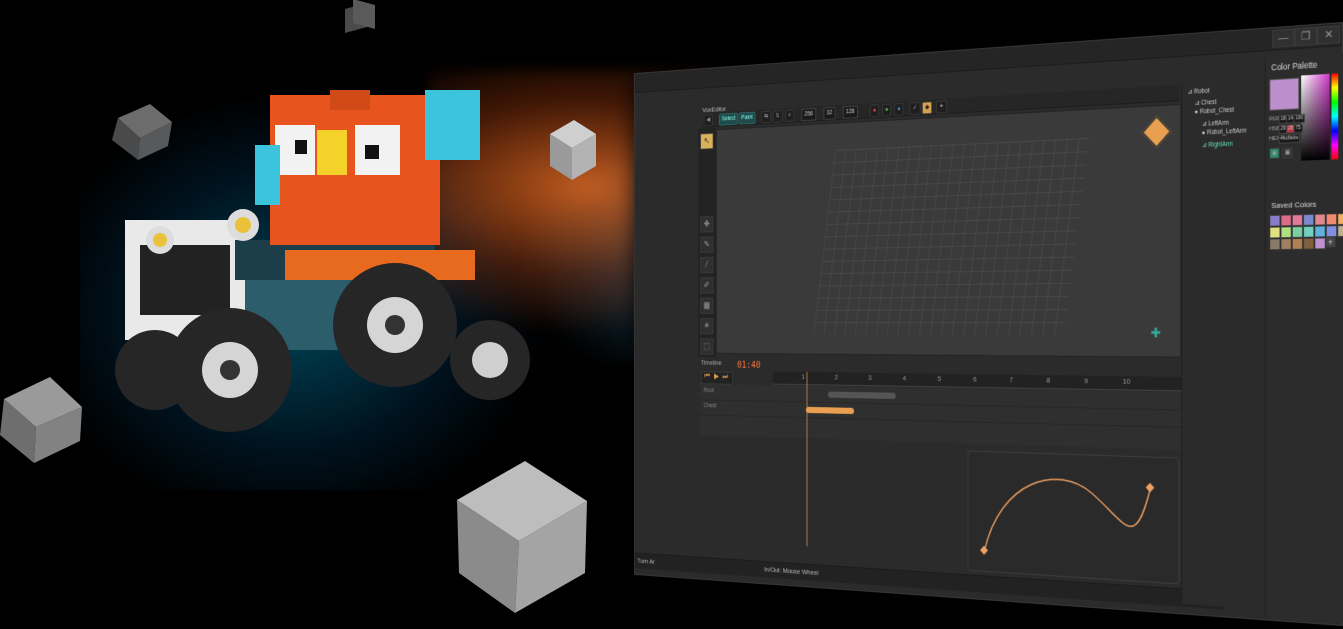 Image resolution: width=1343 pixels, height=629 pixels. Describe the element at coordinates (1155, 332) in the screenshot. I see `axis-gizmo-icon: ✚` at that location.